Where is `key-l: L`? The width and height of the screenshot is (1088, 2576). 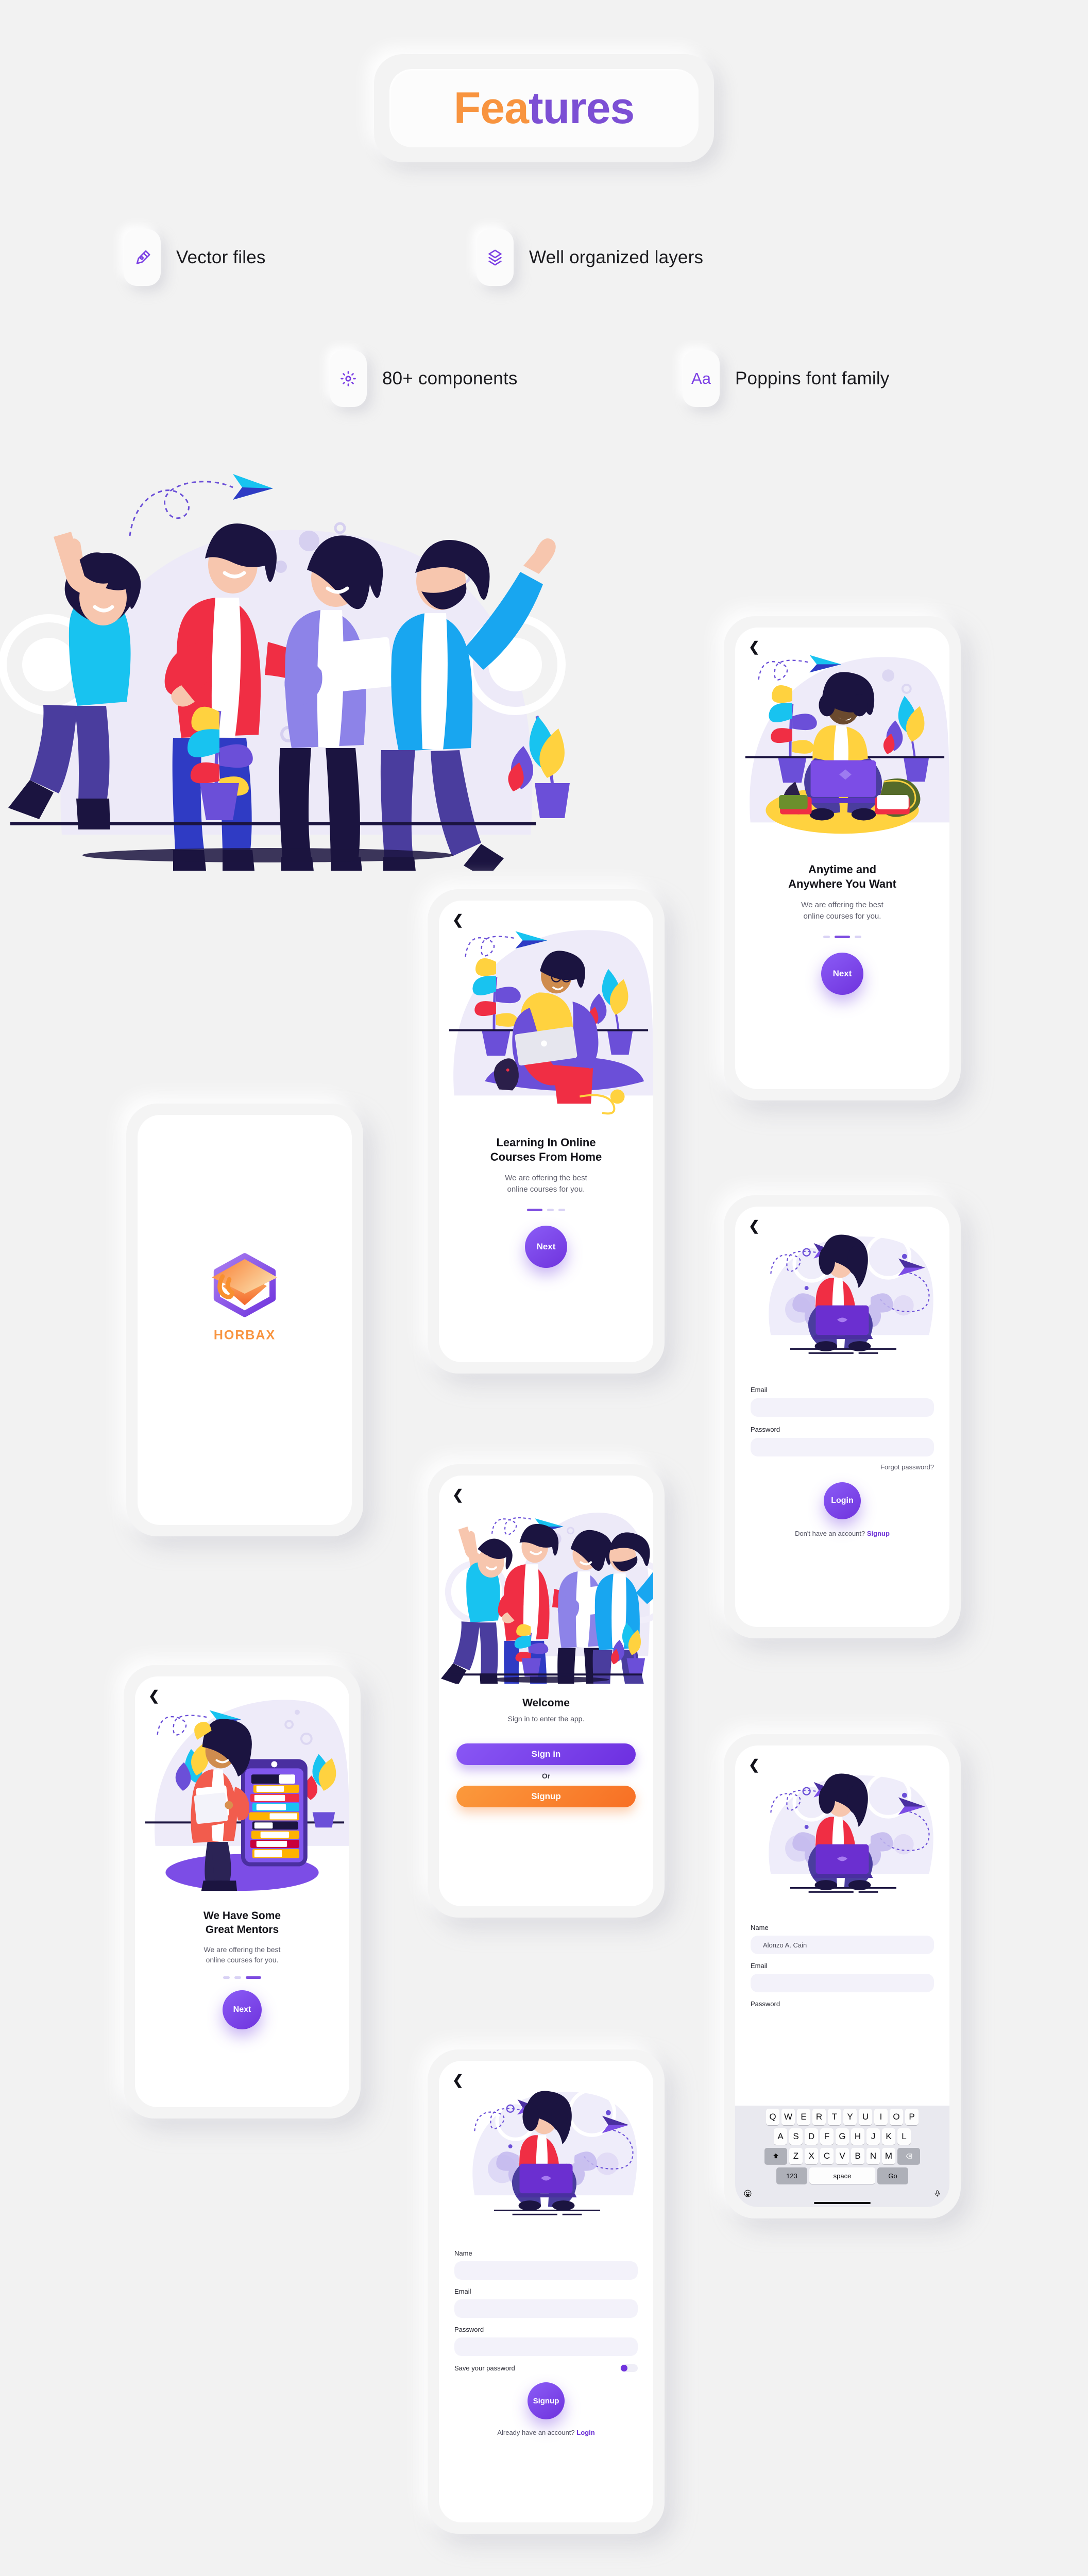 key-l: L is located at coordinates (904, 2136).